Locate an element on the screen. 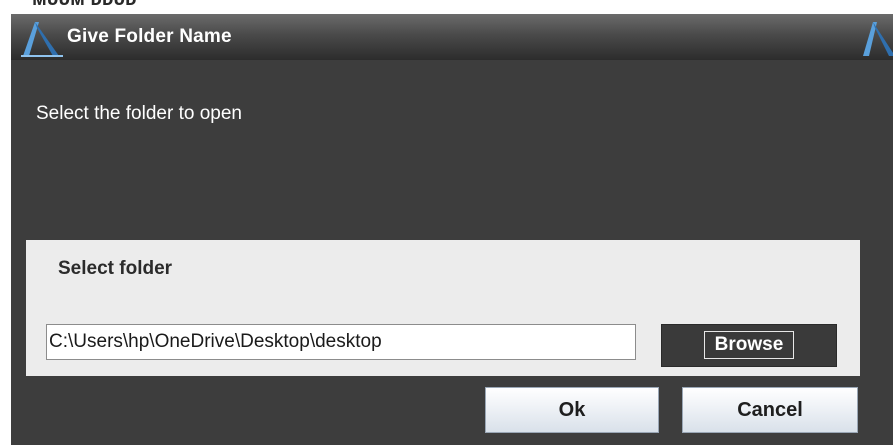  select-folder-label: Select folder is located at coordinates (115, 268).